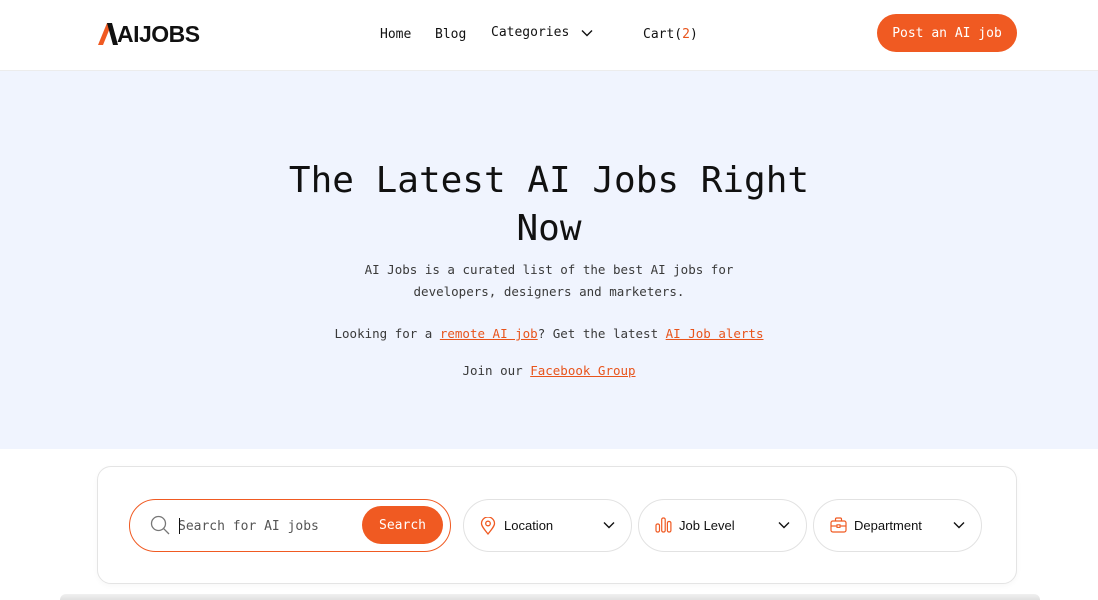  What do you see at coordinates (550, 597) in the screenshot?
I see `next-section-edge` at bounding box center [550, 597].